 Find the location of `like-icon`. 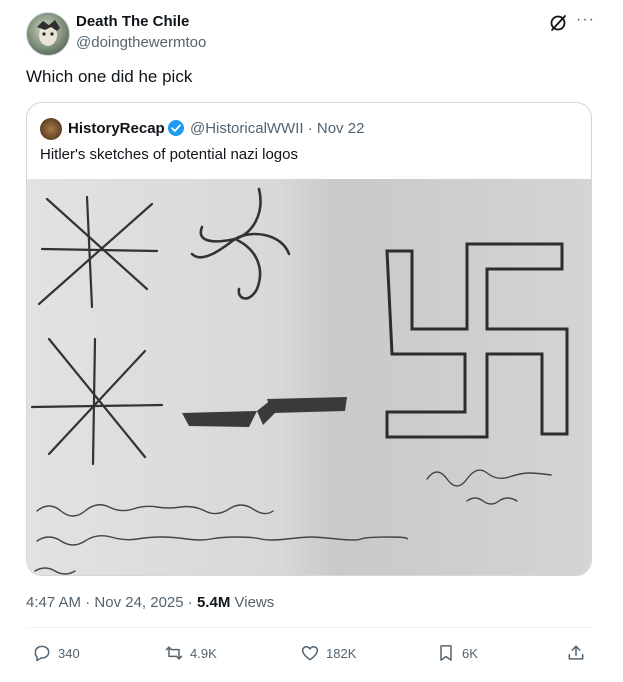

like-icon is located at coordinates (310, 653).